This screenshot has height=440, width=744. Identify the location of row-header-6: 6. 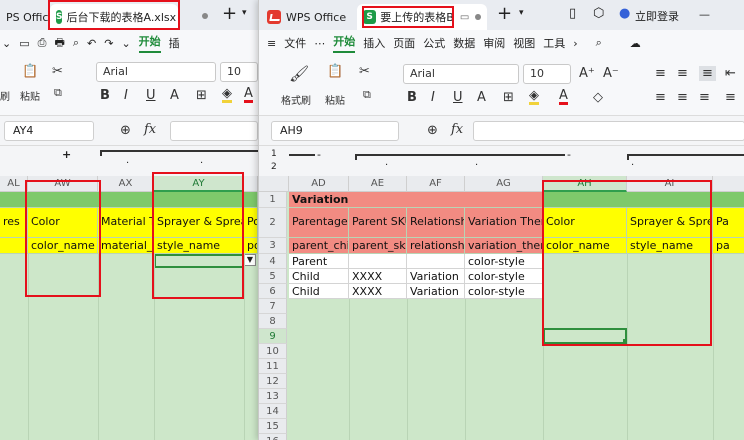
(273, 291).